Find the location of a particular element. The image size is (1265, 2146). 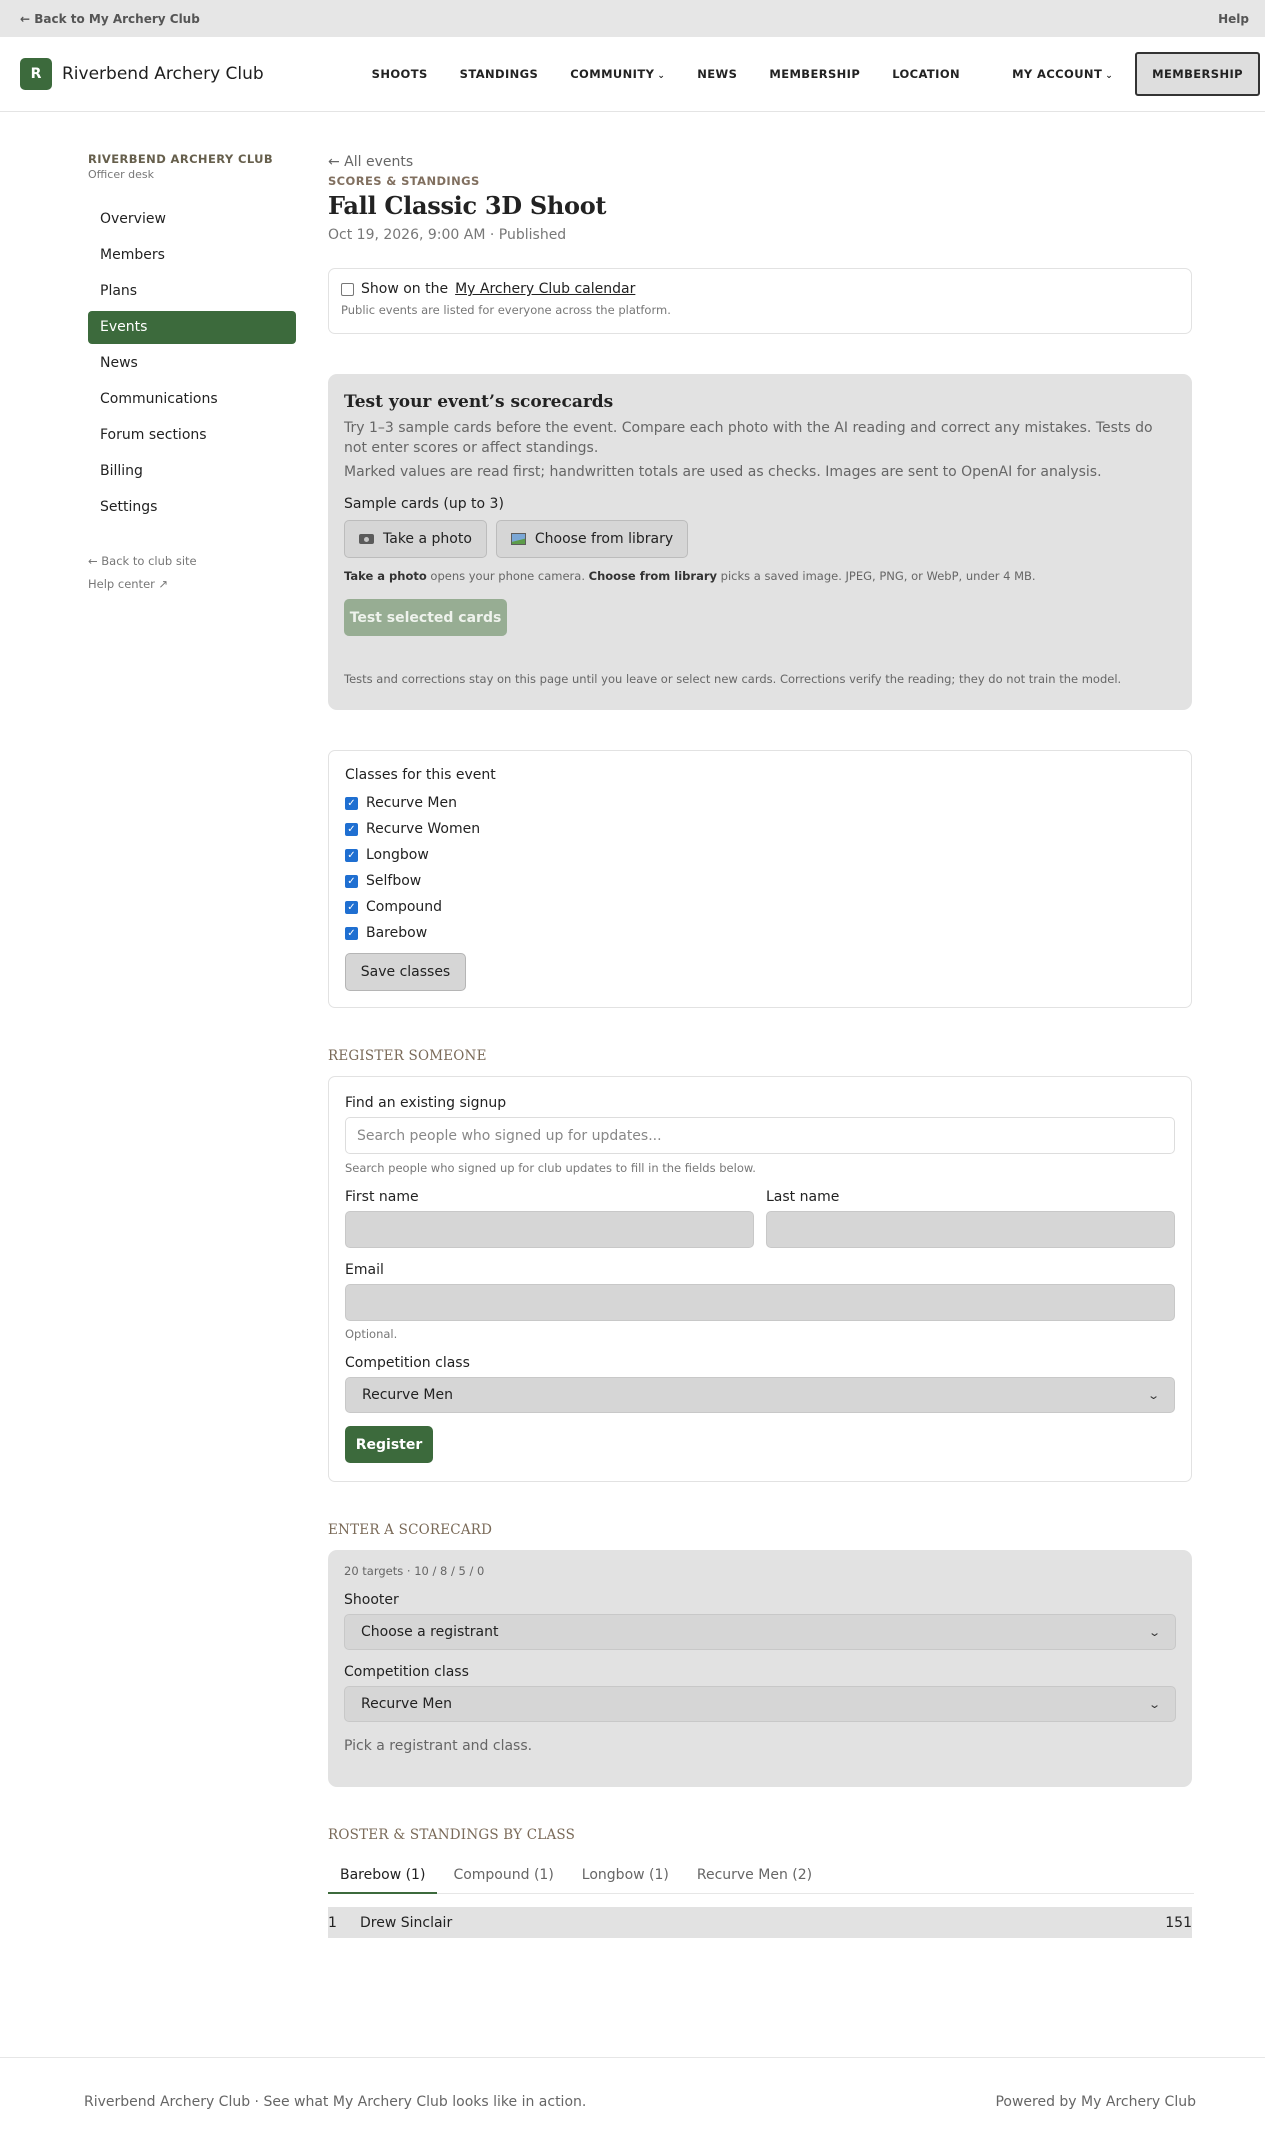

tab-recurve-men: Recurve Men (2) is located at coordinates (754, 1874).